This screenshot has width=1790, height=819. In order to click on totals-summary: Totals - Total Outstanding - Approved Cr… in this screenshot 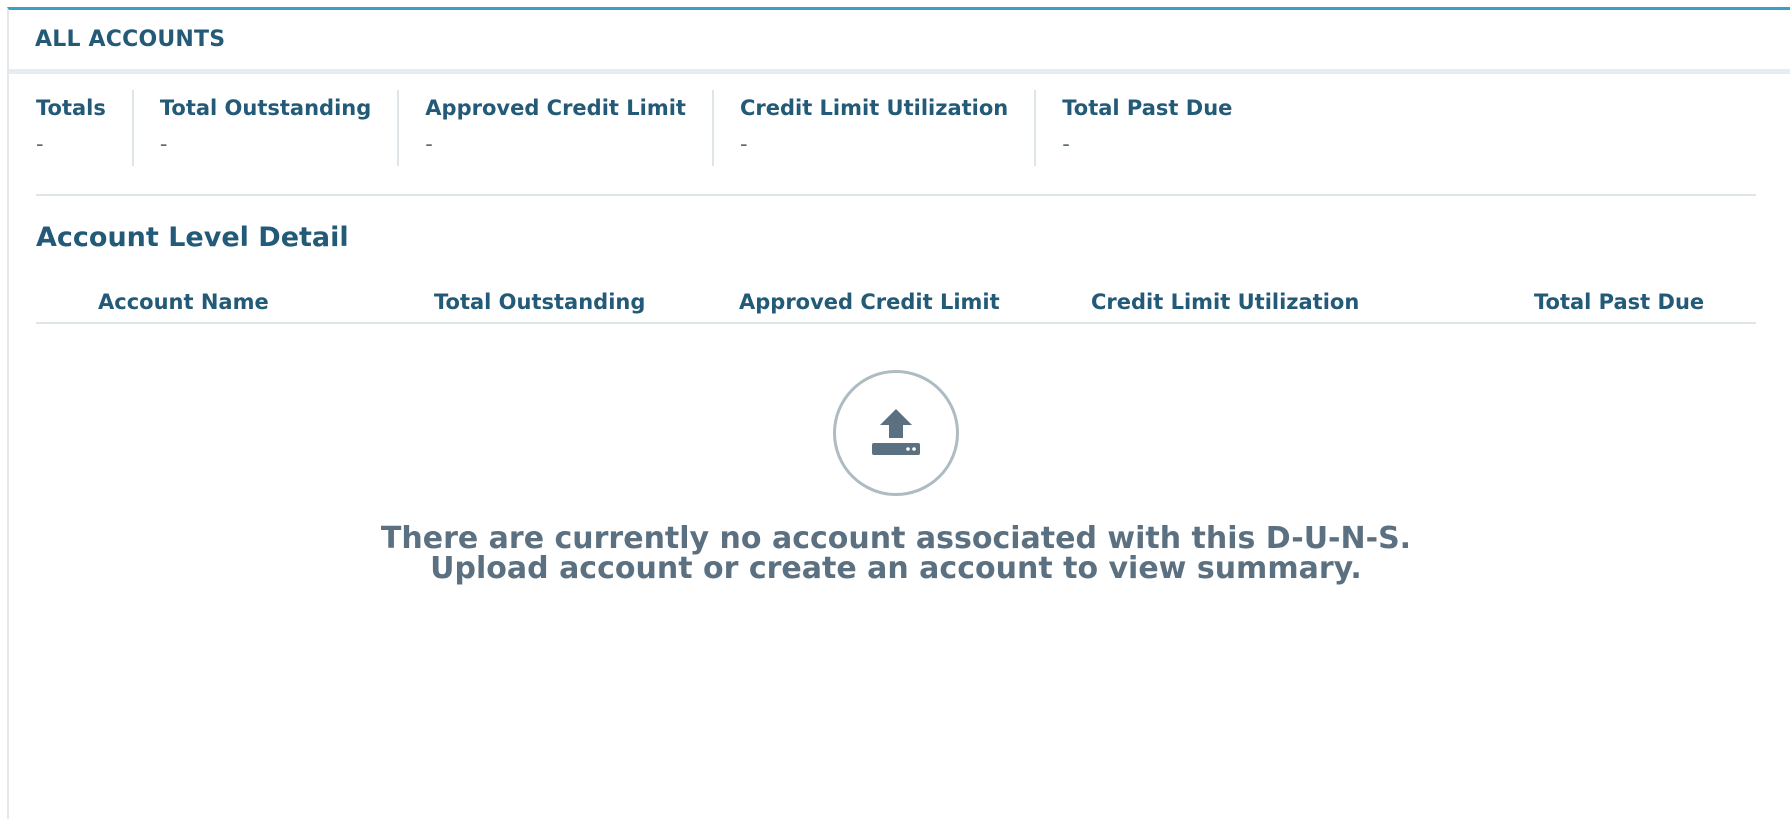, I will do `click(660, 132)`.